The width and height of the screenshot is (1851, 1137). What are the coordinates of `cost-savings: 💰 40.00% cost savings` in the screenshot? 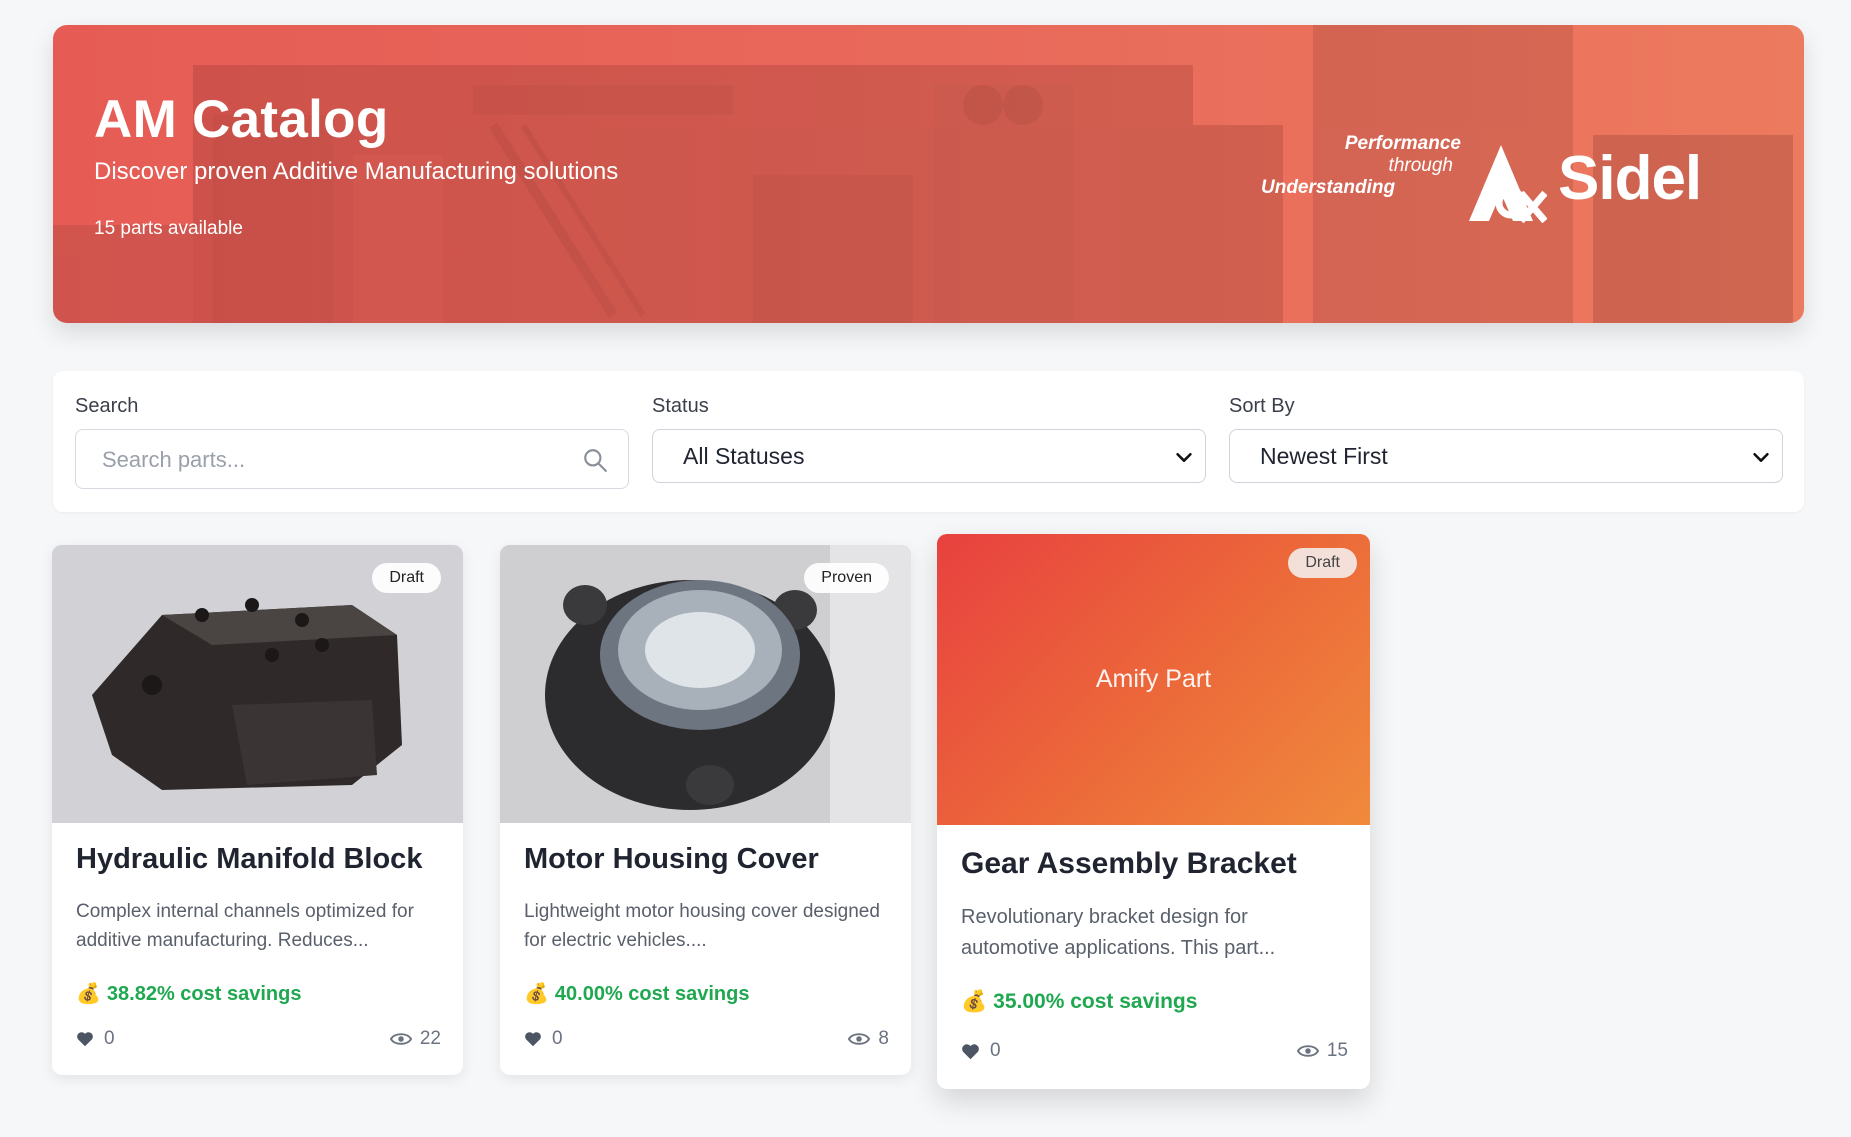 It's located at (636, 993).